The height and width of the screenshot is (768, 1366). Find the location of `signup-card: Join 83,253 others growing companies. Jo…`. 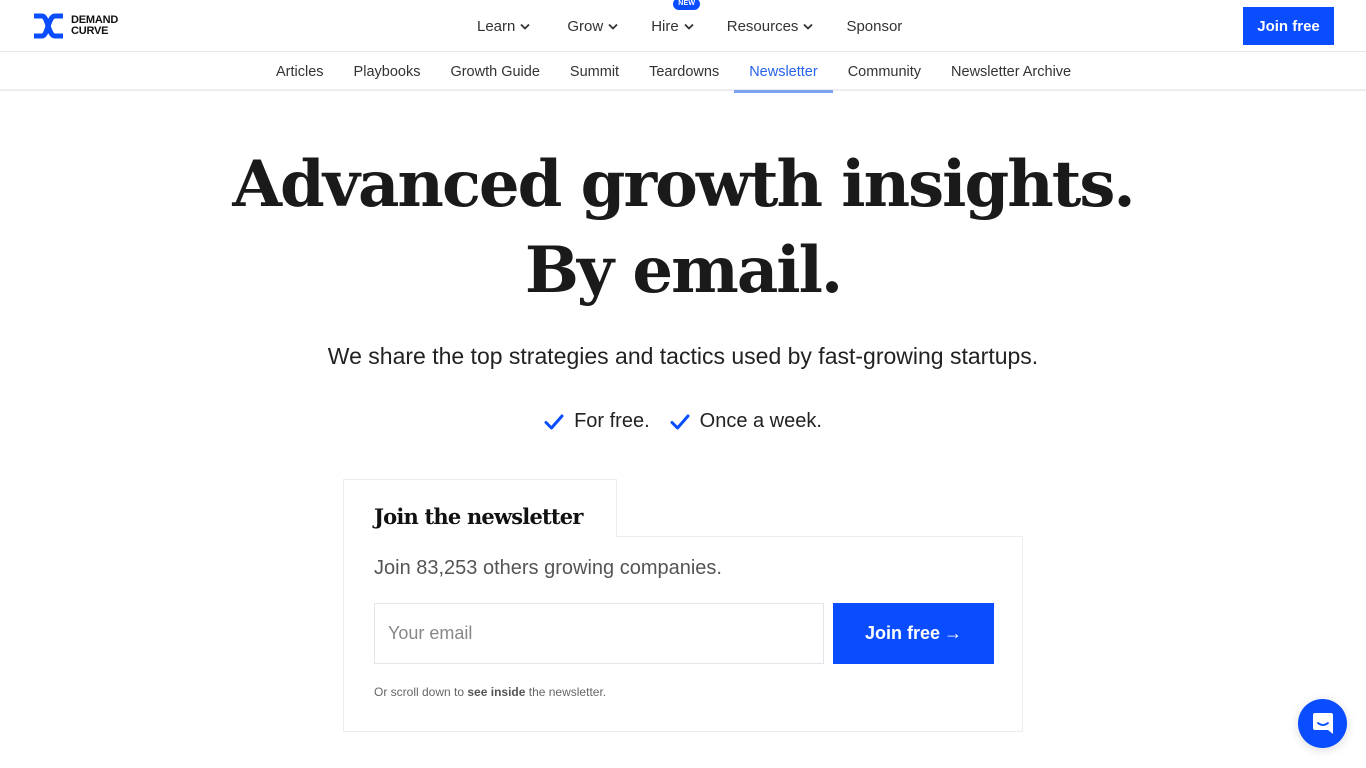

signup-card: Join 83,253 others growing companies. Jo… is located at coordinates (683, 634).